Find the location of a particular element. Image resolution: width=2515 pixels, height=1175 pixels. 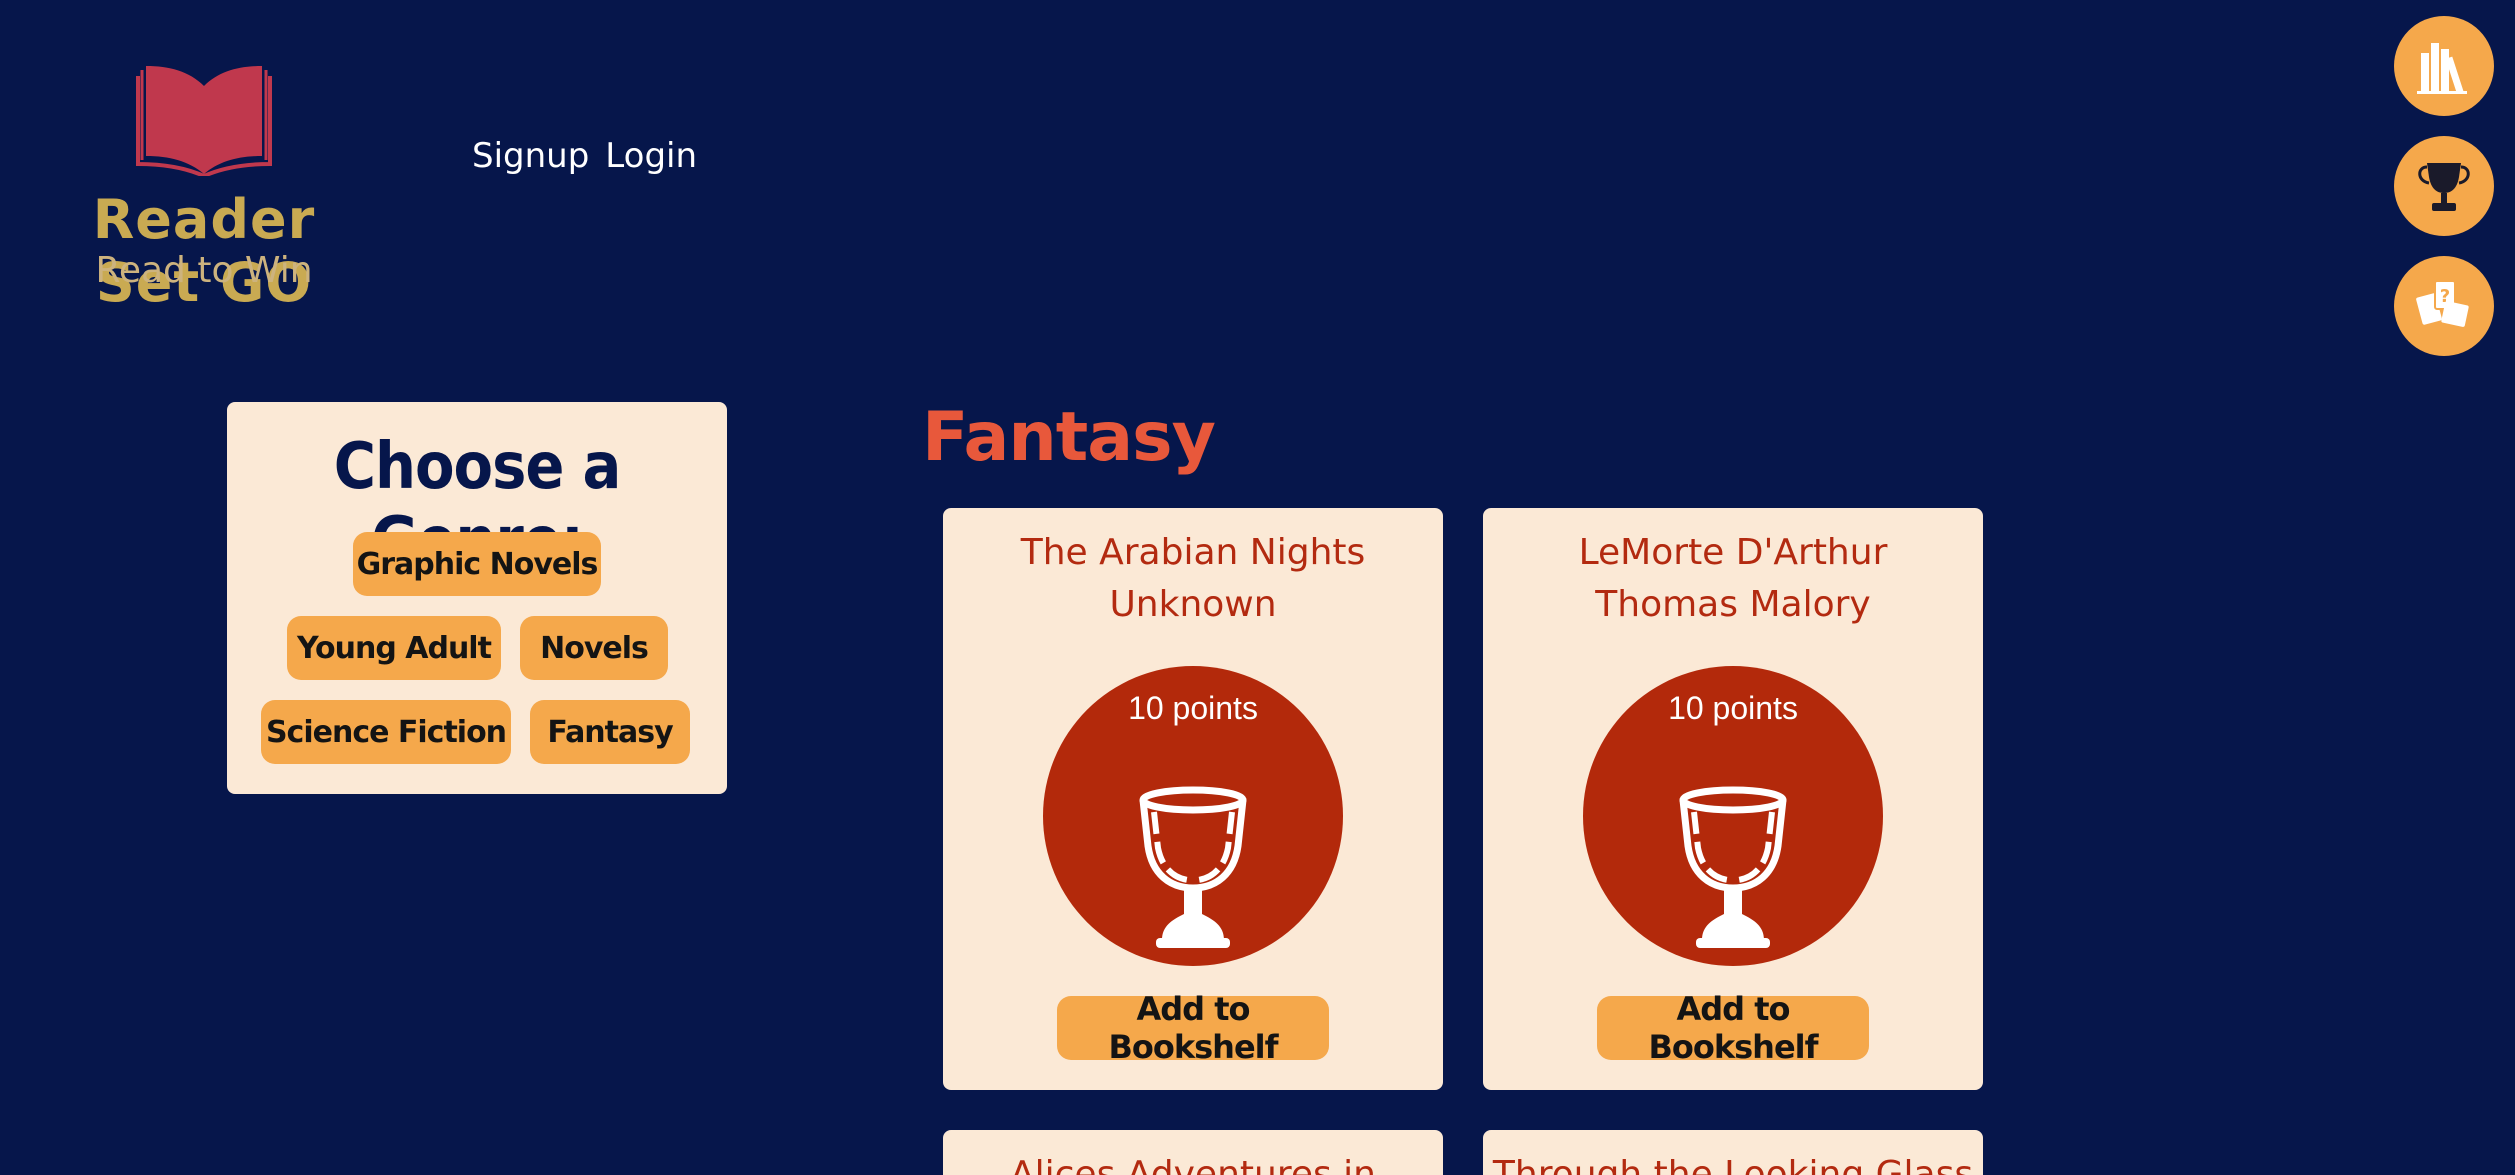

cards-icon: ? is located at coordinates (2442, 303).